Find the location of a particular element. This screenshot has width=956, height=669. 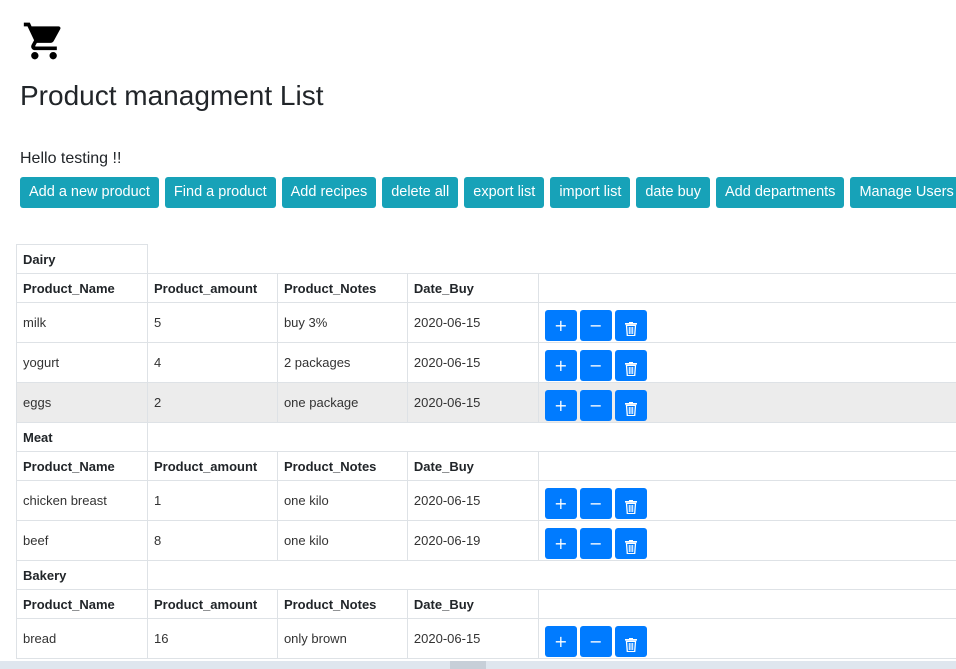

department-name: Dairy is located at coordinates (82, 259).